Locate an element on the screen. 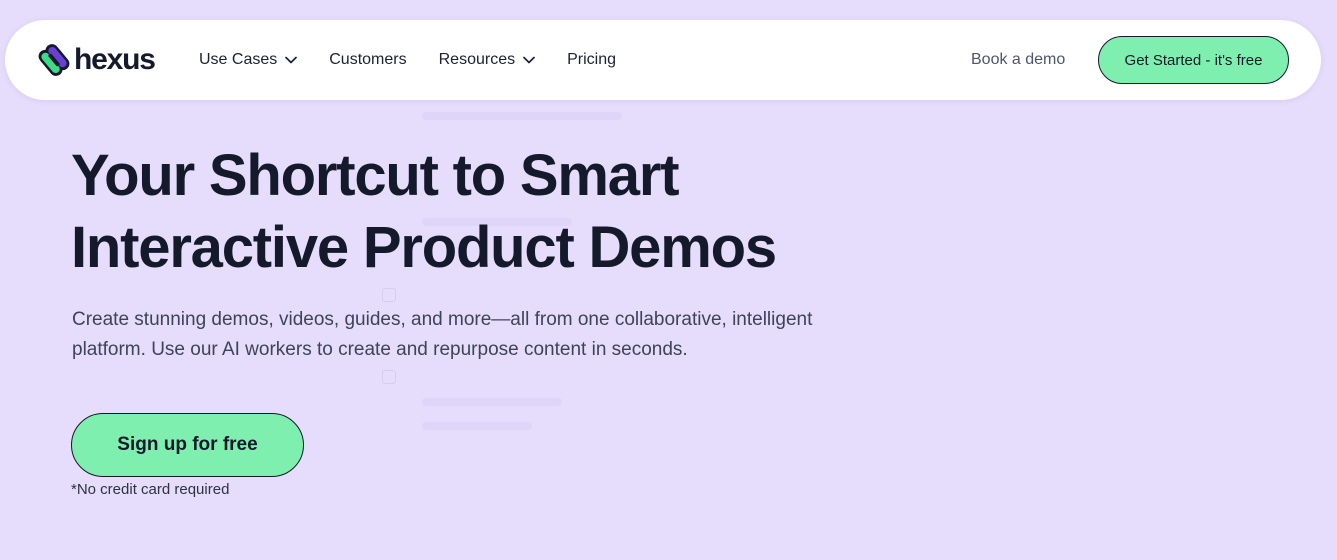 This screenshot has width=1337, height=560. no-credit-card-note: *No credit card required is located at coordinates (150, 489).